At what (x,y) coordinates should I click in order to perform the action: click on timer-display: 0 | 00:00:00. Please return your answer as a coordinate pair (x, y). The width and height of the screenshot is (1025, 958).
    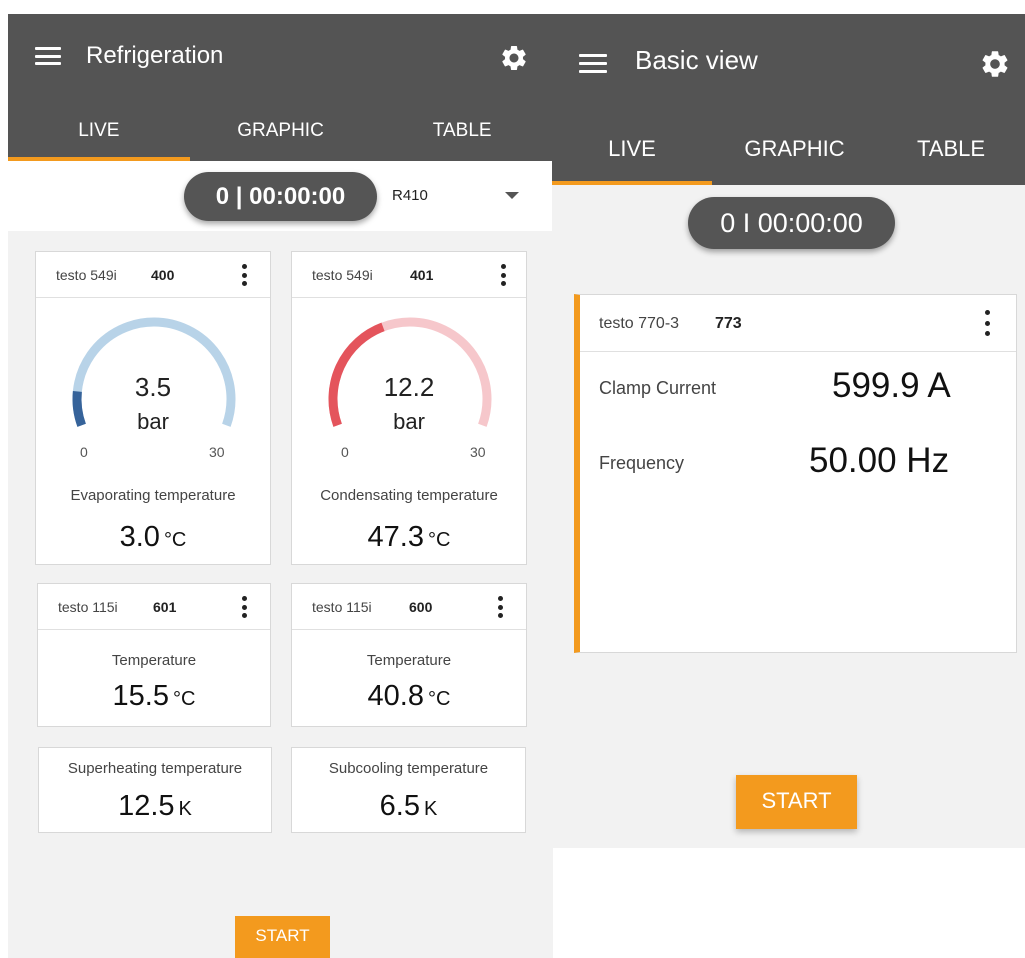
    Looking at the image, I should click on (280, 196).